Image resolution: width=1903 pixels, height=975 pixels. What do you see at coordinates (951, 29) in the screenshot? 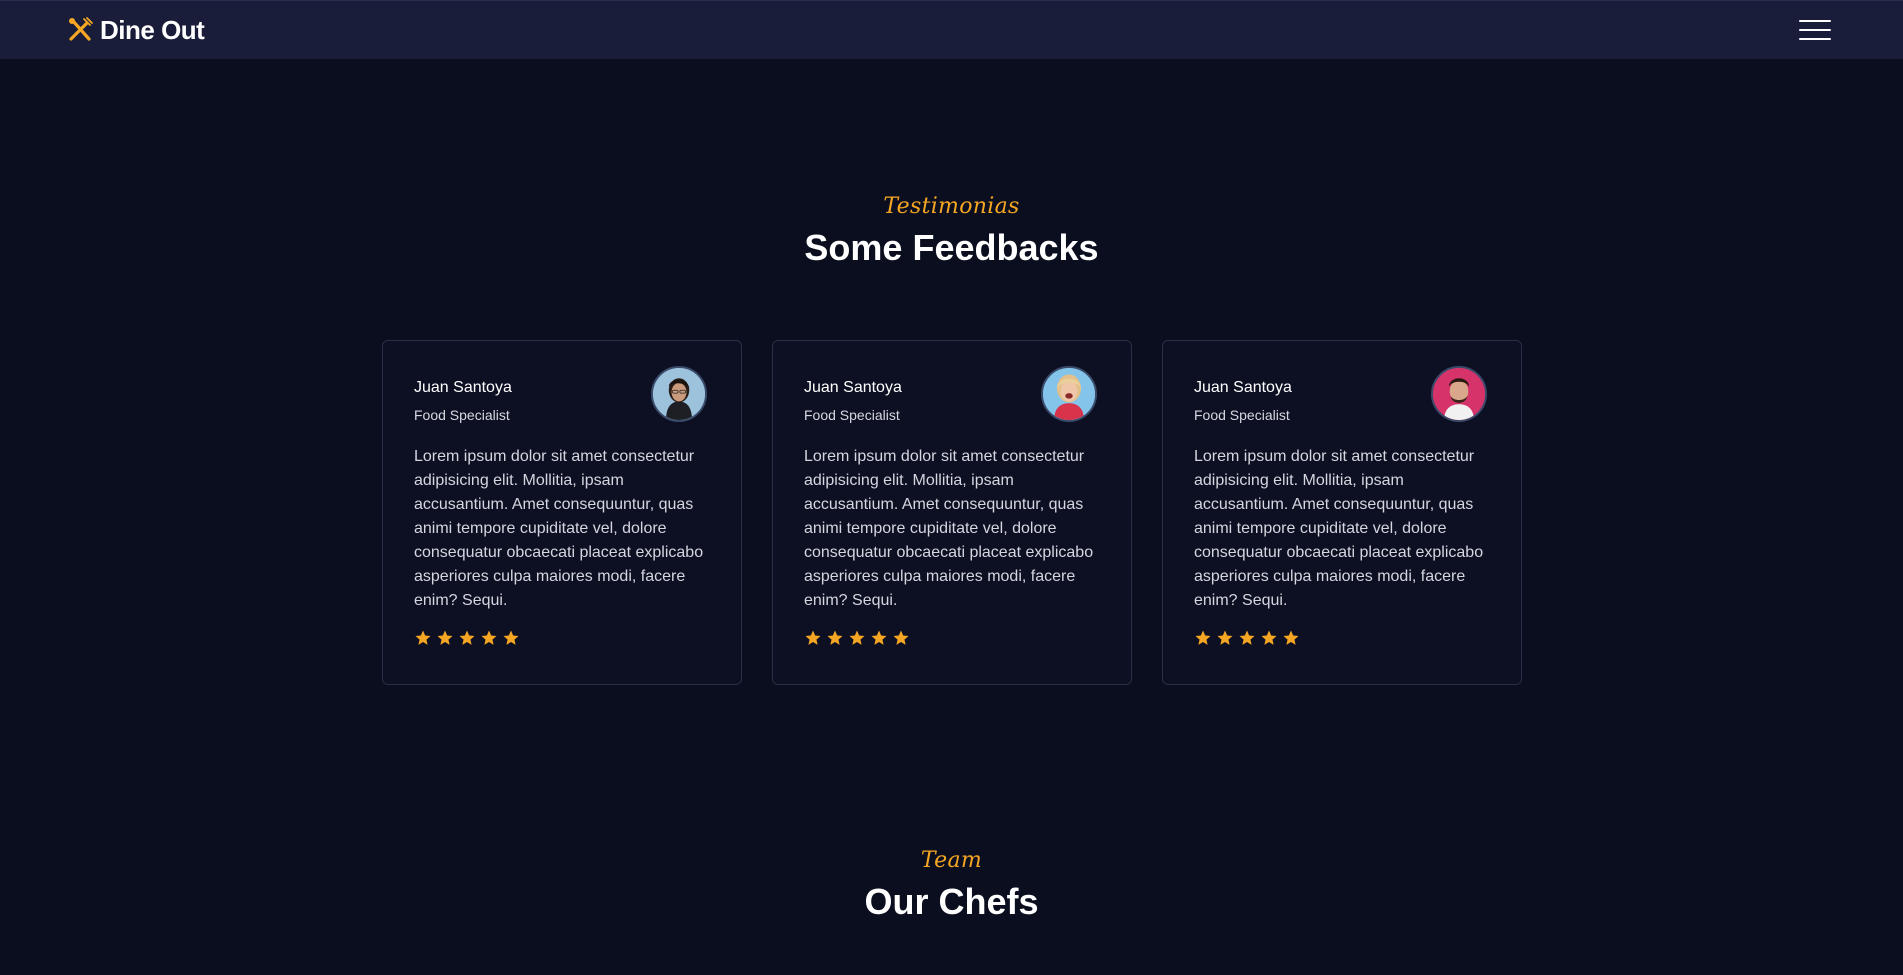
I see `navbar: Dine Out` at bounding box center [951, 29].